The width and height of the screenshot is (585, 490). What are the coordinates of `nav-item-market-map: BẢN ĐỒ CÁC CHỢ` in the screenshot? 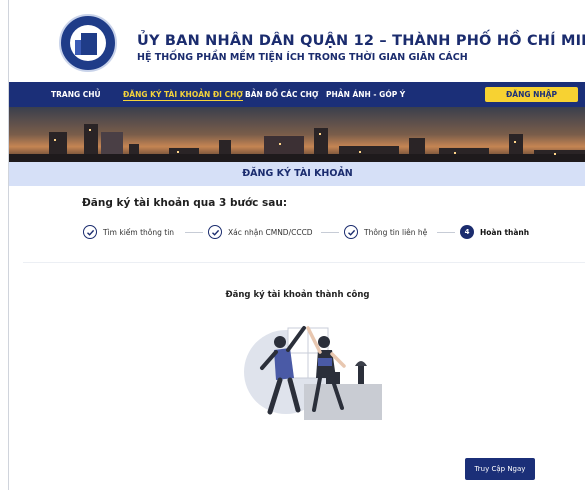 It's located at (281, 94).